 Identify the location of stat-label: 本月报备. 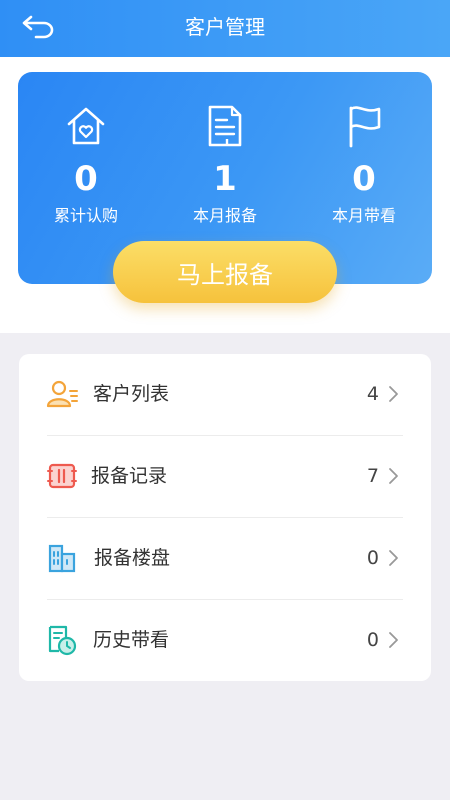
(224, 215).